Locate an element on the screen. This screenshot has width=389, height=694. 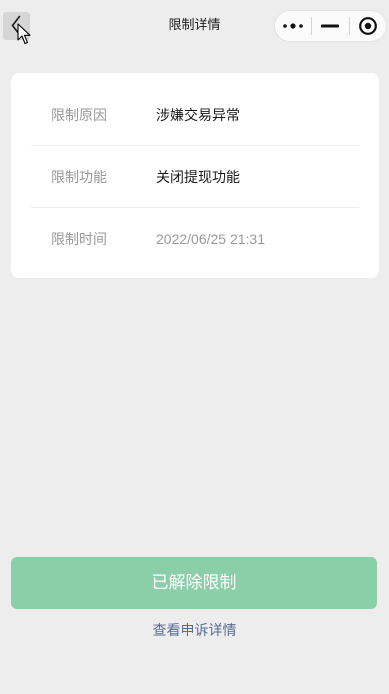
minimize-button is located at coordinates (330, 26).